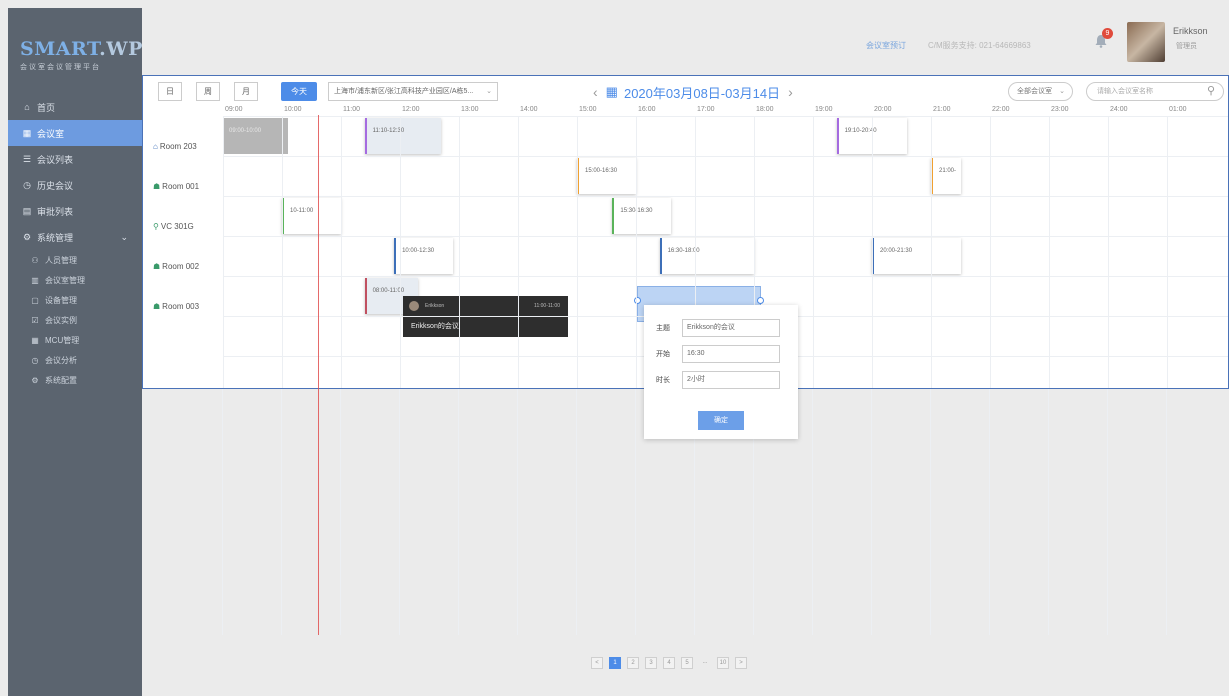 This screenshot has height=696, width=1229. What do you see at coordinates (411, 109) in the screenshot?
I see `hour-label: 12:00` at bounding box center [411, 109].